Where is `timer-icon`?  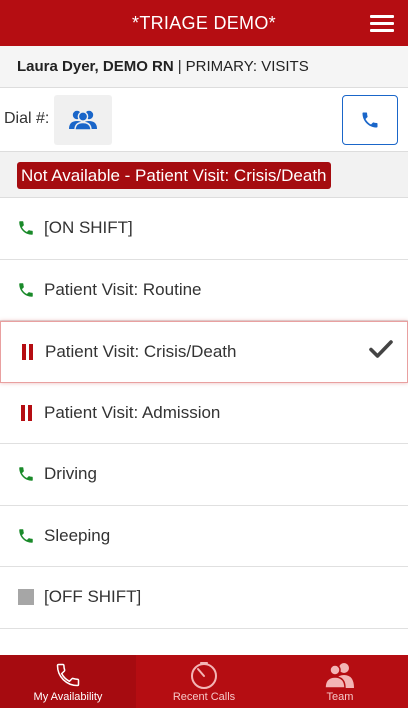 timer-icon is located at coordinates (204, 675).